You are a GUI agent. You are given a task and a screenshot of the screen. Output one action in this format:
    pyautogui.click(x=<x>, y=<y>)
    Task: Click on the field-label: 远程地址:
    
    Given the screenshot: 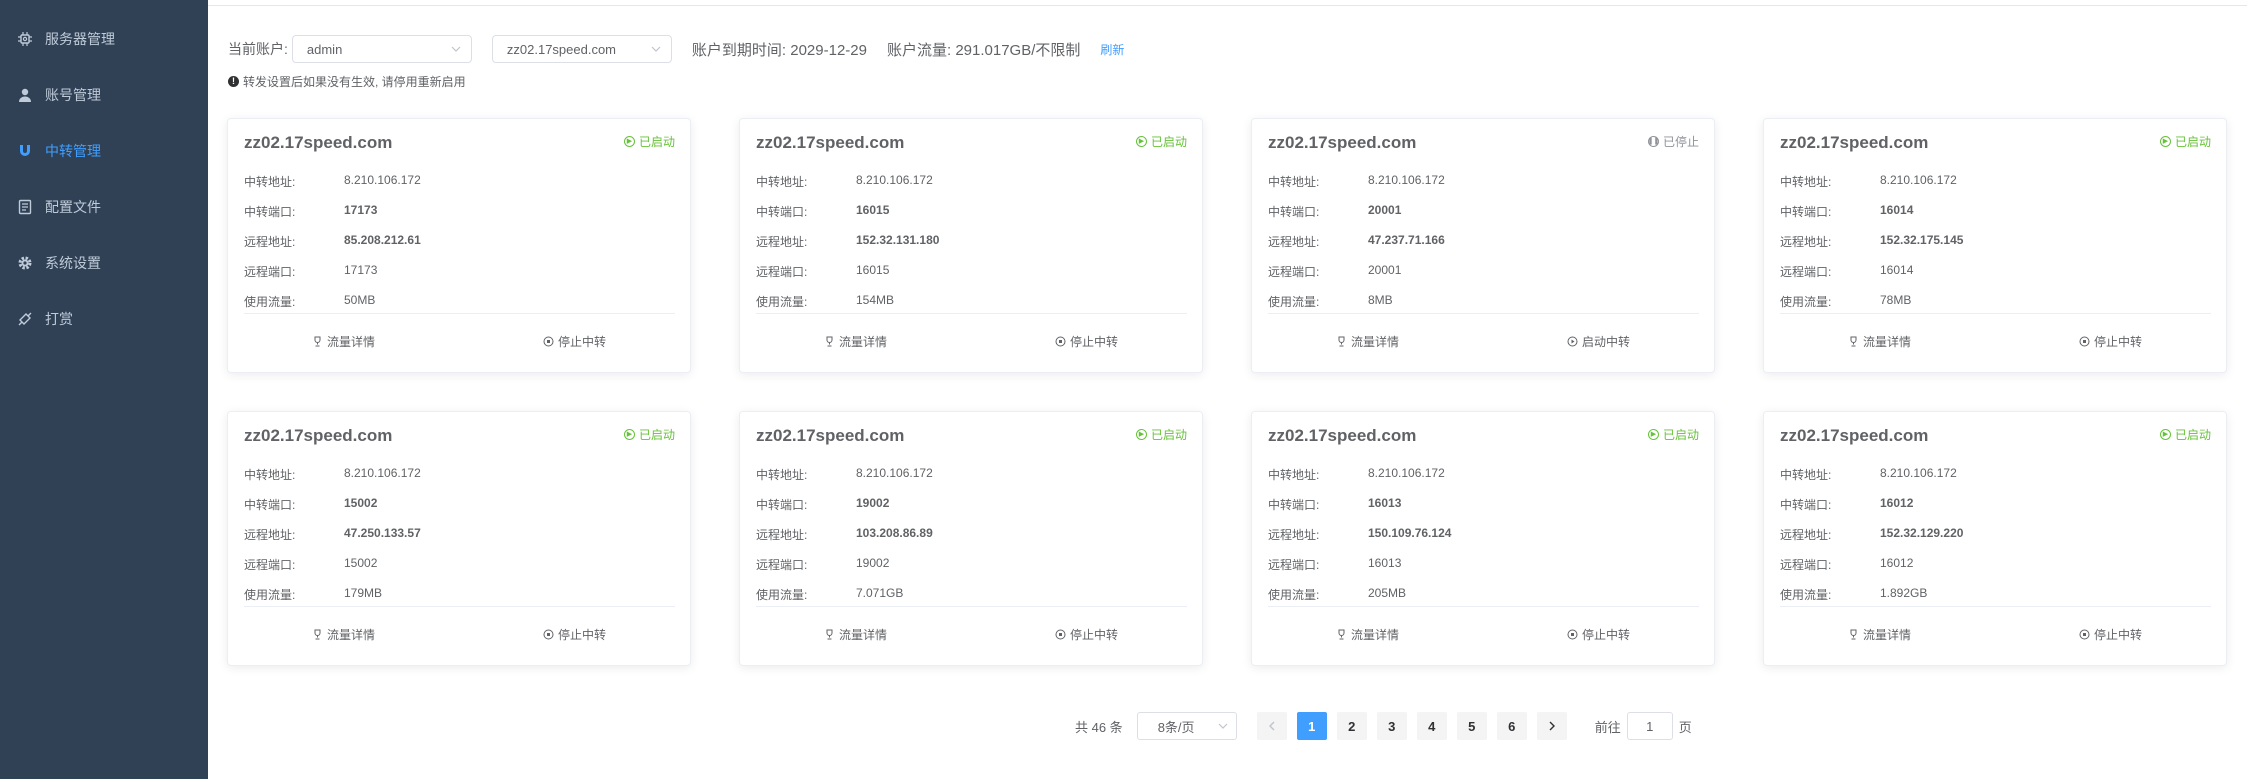 What is the action you would take?
    pyautogui.click(x=1806, y=242)
    